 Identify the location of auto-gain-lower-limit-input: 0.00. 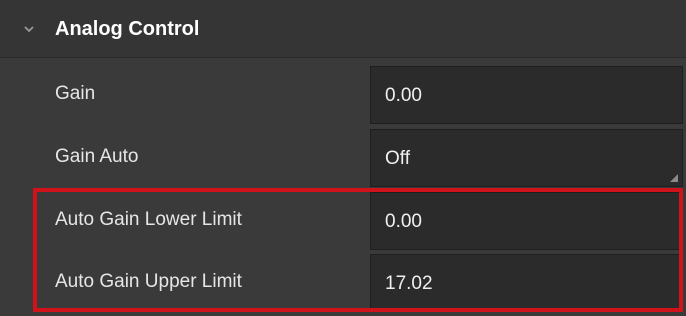
(526, 221).